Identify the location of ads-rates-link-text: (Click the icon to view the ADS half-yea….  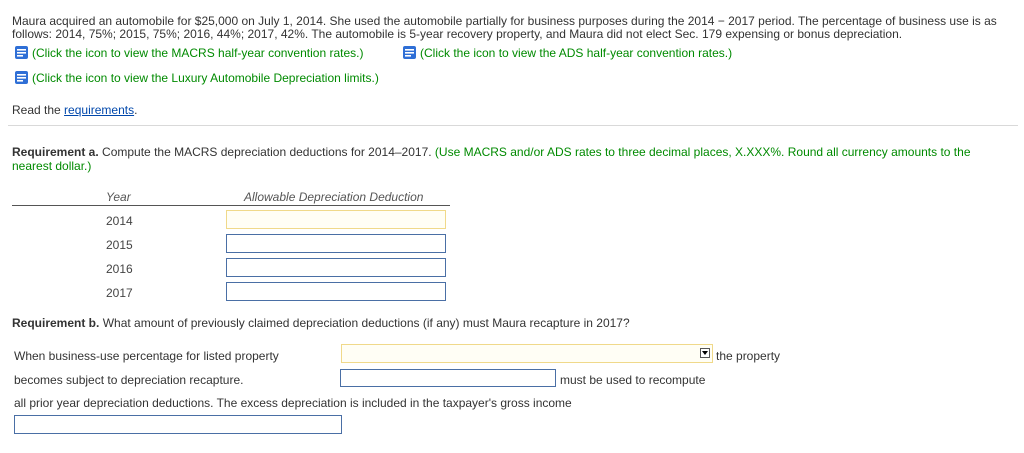
(576, 53).